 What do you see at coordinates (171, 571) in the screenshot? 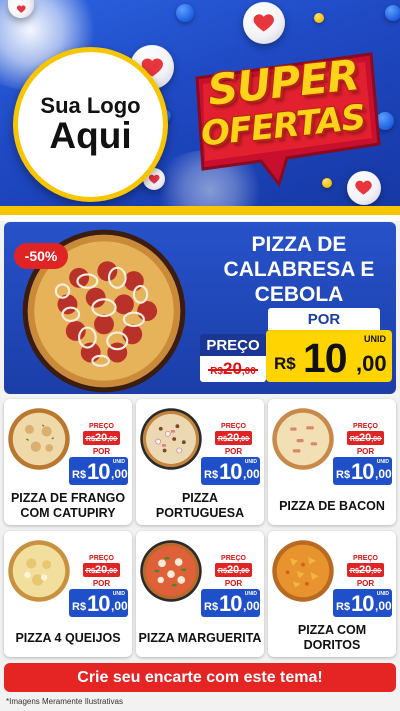
I see `pizza-marguerita-image` at bounding box center [171, 571].